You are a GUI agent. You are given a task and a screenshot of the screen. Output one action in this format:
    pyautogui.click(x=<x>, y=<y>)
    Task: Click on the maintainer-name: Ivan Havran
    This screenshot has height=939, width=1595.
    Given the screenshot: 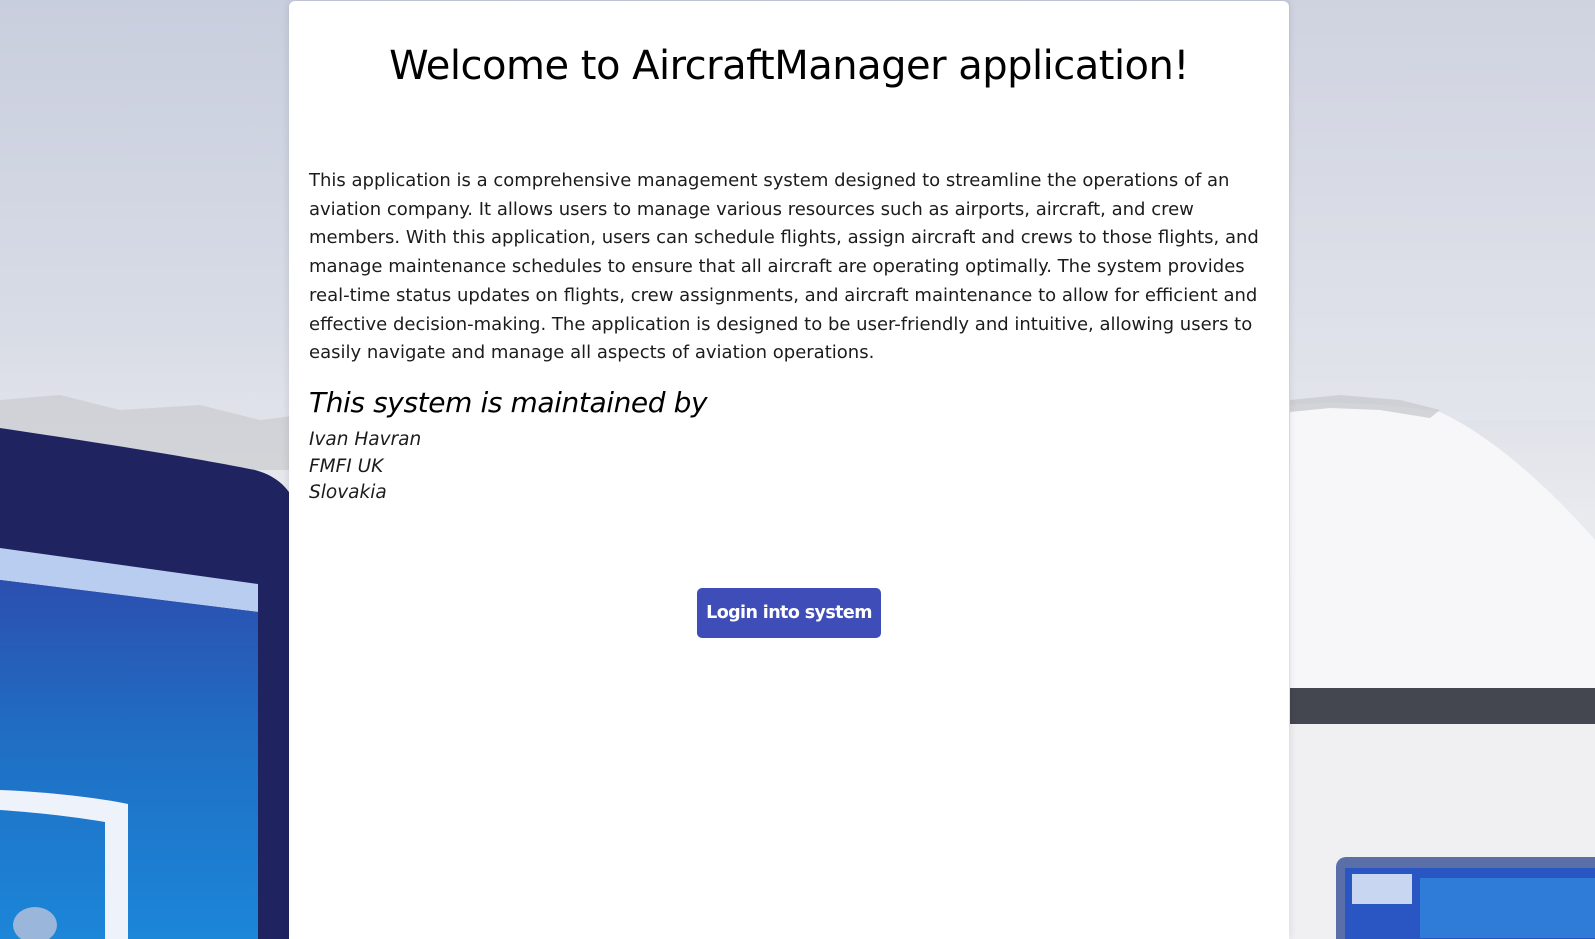 What is the action you would take?
    pyautogui.click(x=365, y=439)
    